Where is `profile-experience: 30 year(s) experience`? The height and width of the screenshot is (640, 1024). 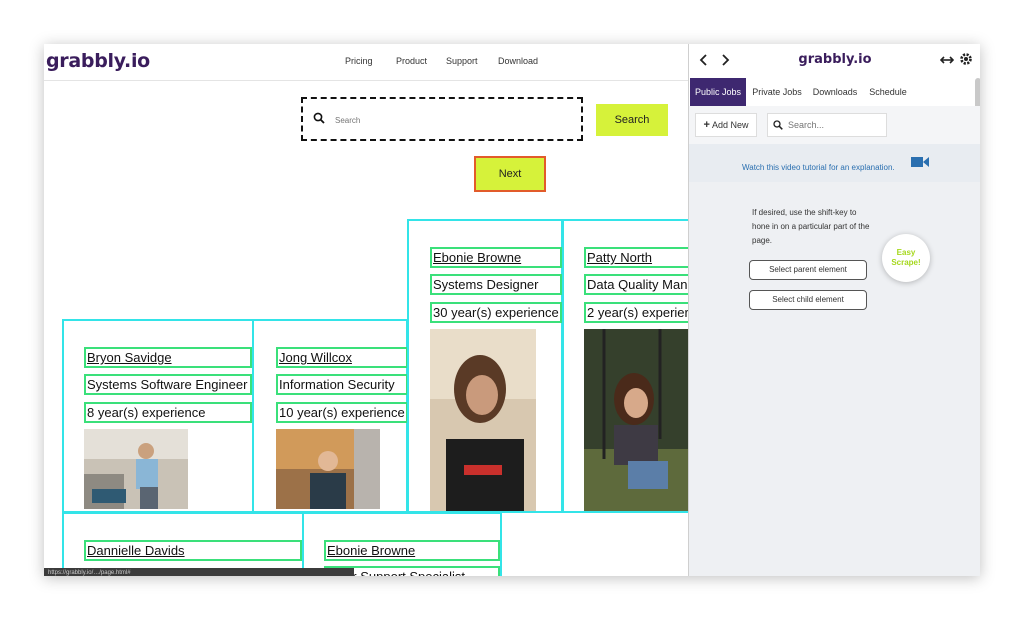 profile-experience: 30 year(s) experience is located at coordinates (496, 312).